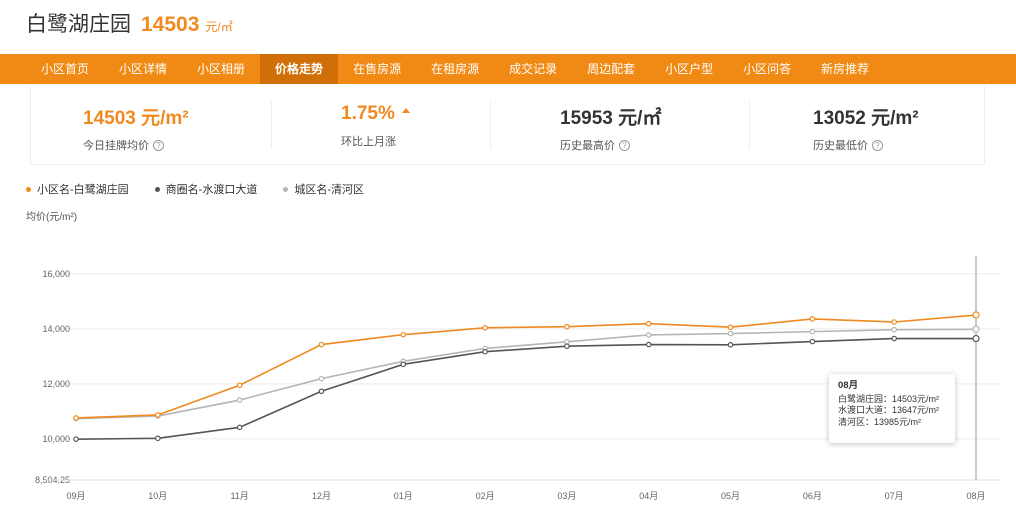 The image size is (1016, 517). I want to click on nav-item-price-trend: 价格走势, so click(299, 69).